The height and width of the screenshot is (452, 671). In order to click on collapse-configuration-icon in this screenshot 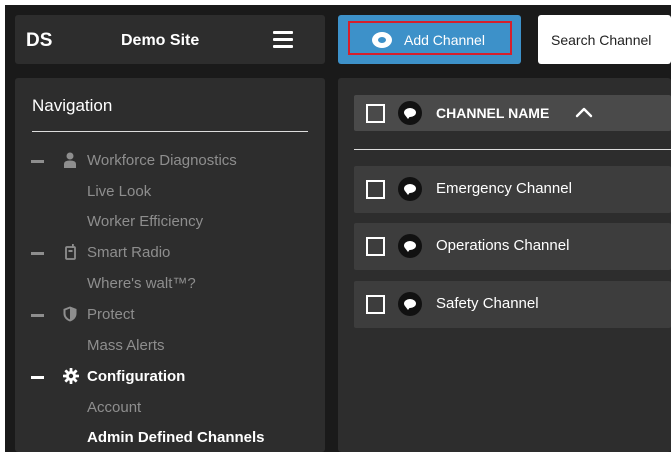, I will do `click(37, 377)`.